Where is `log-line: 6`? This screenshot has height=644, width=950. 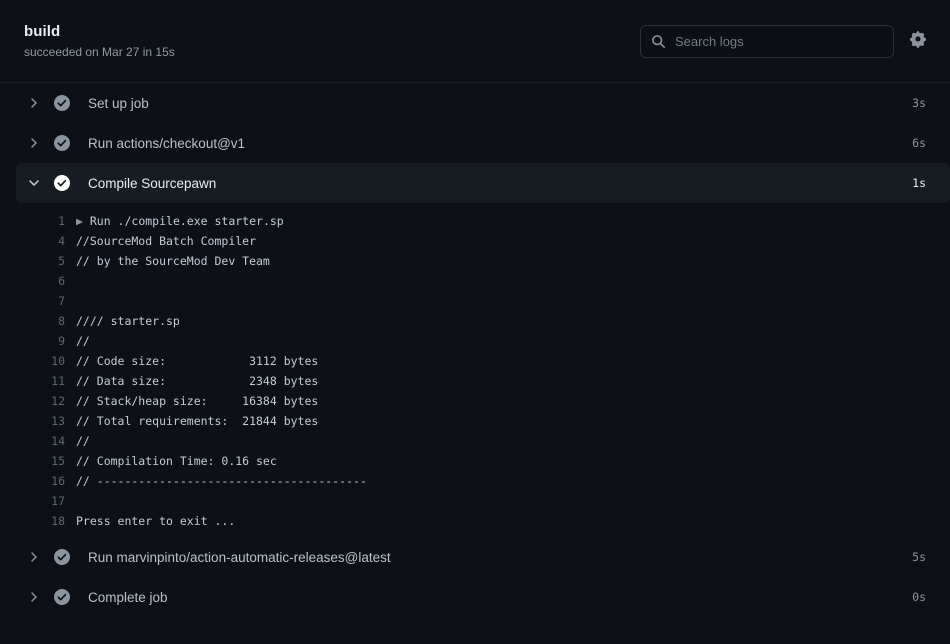
log-line: 6 is located at coordinates (475, 281).